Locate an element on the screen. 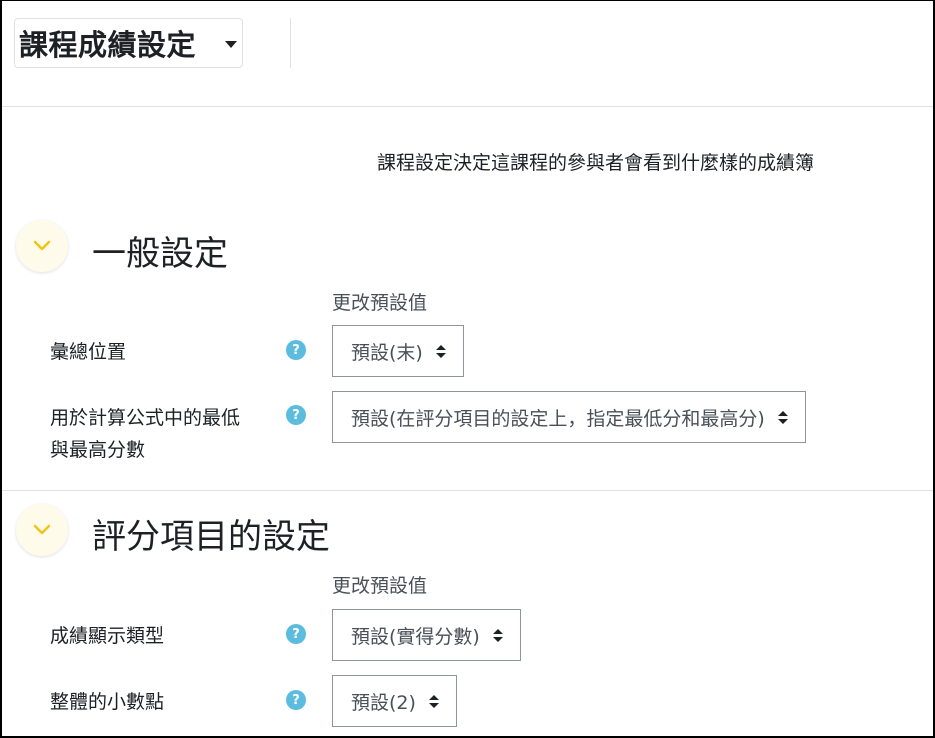 This screenshot has width=935, height=738. general-section-toggle is located at coordinates (42, 246).